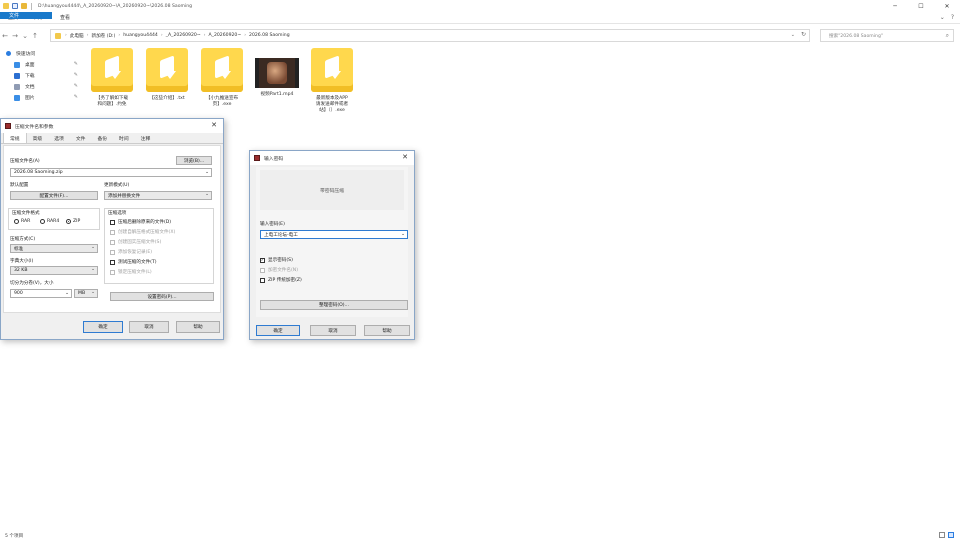 The height and width of the screenshot is (542, 960). Describe the element at coordinates (35, 36) in the screenshot. I see `up-icon: ↑` at that location.